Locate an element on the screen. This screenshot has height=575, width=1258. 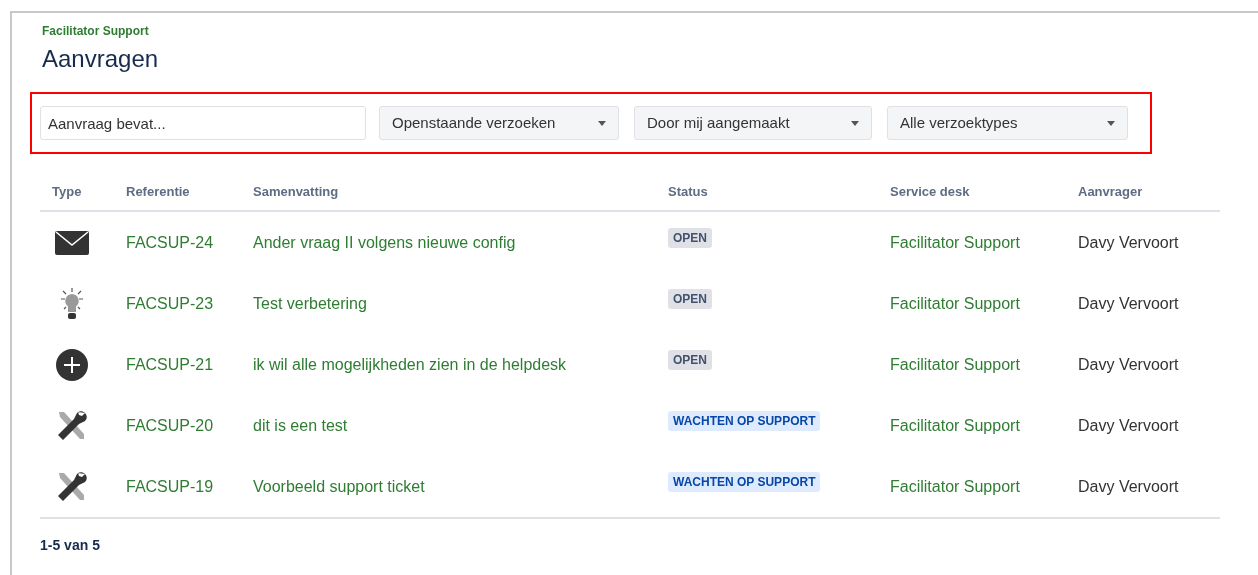
reference-link: FACSUP-24 is located at coordinates (170, 242).